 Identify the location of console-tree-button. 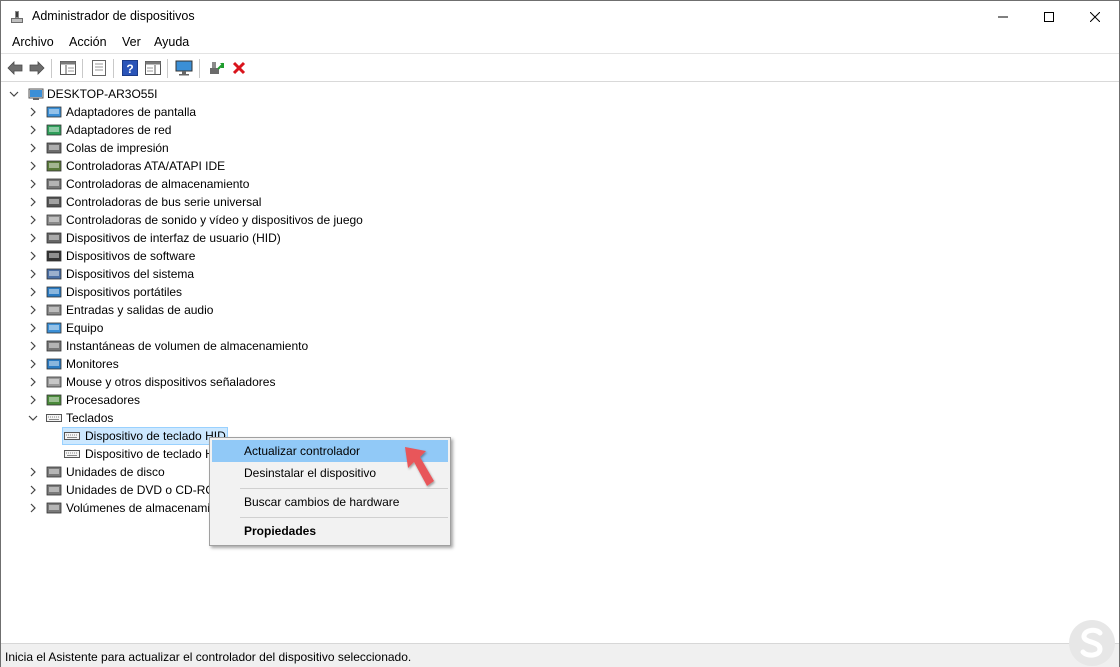
(68, 68).